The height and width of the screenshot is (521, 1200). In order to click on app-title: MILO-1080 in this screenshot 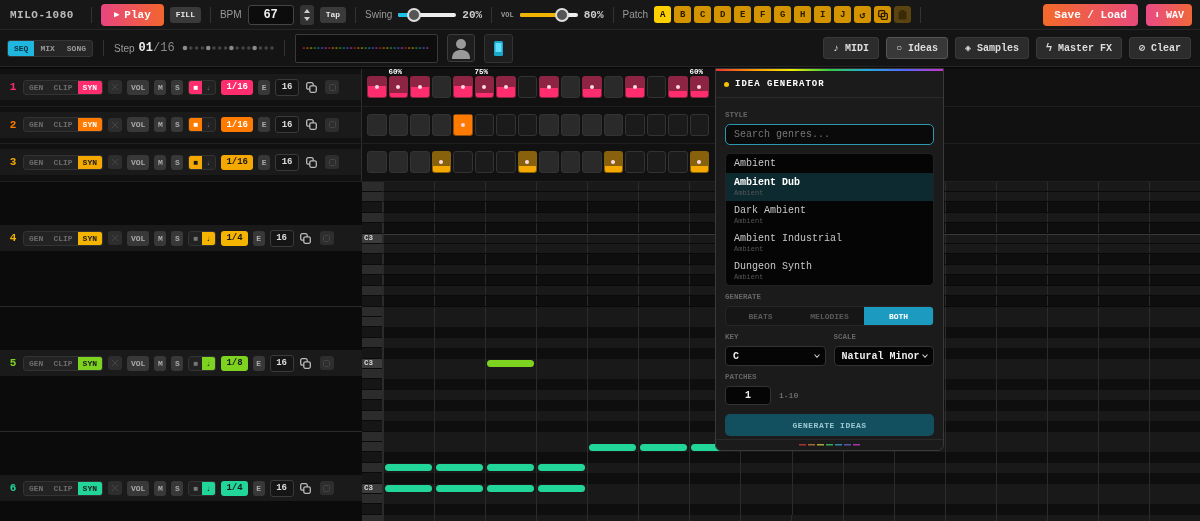, I will do `click(42, 14)`.